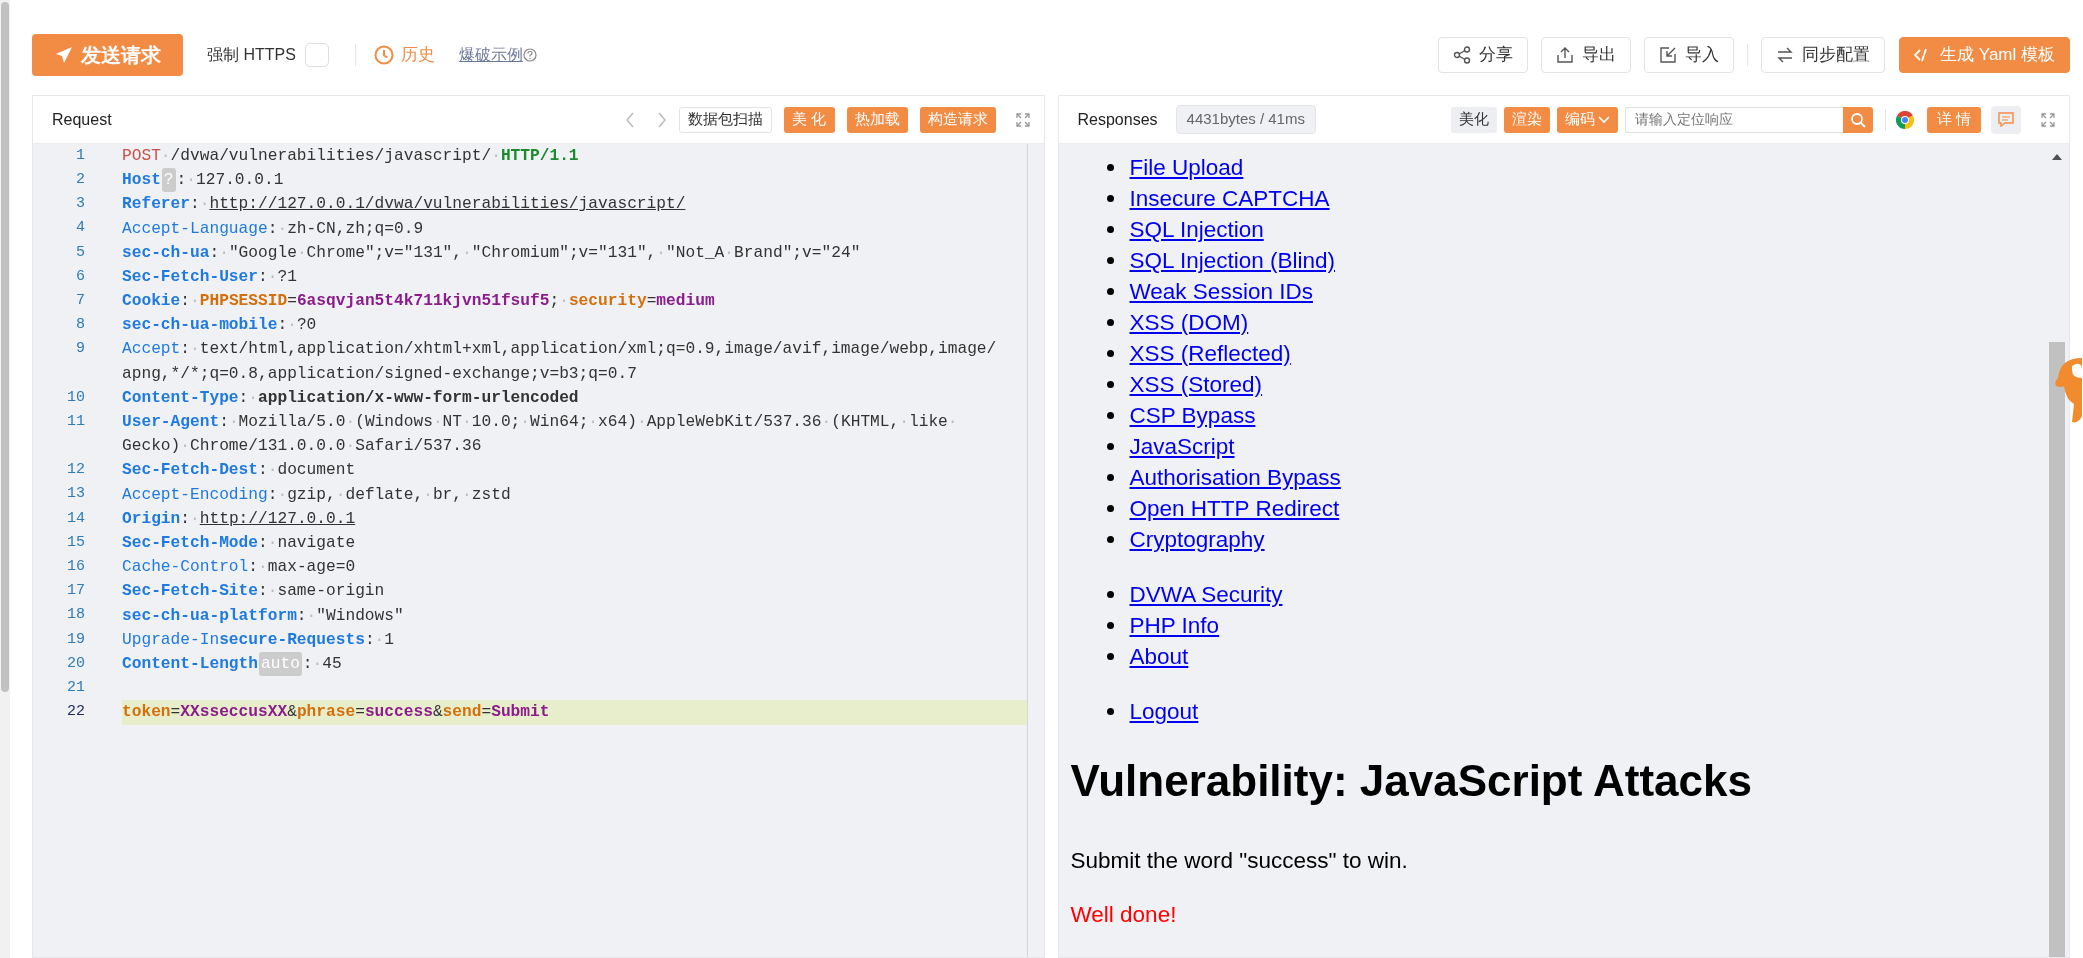 Image resolution: width=2083 pixels, height=958 pixels. I want to click on code-line: Sec-Fetch-Mode:·navigate, so click(239, 543).